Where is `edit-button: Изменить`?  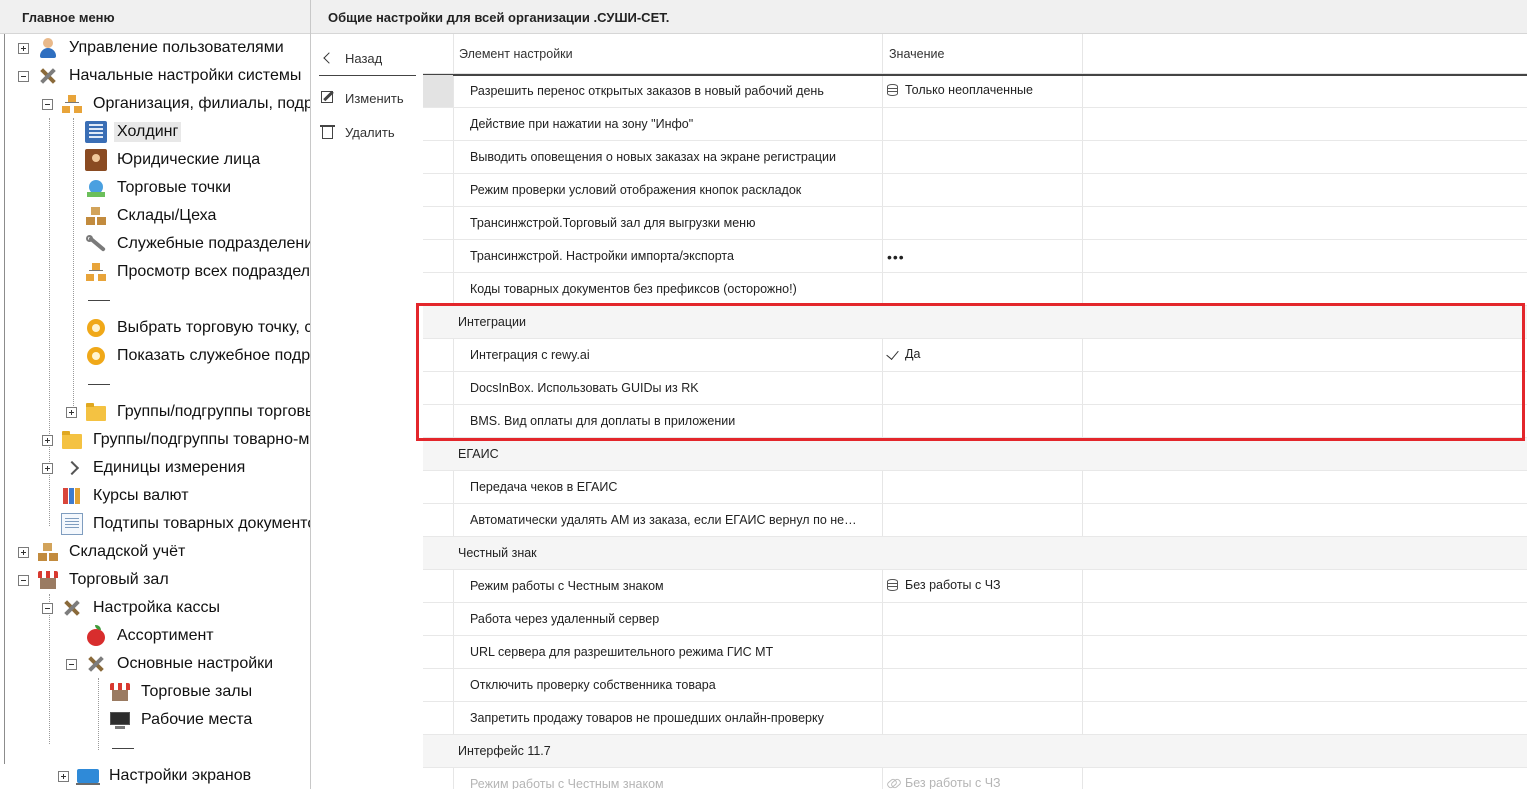 edit-button: Изменить is located at coordinates (371, 98).